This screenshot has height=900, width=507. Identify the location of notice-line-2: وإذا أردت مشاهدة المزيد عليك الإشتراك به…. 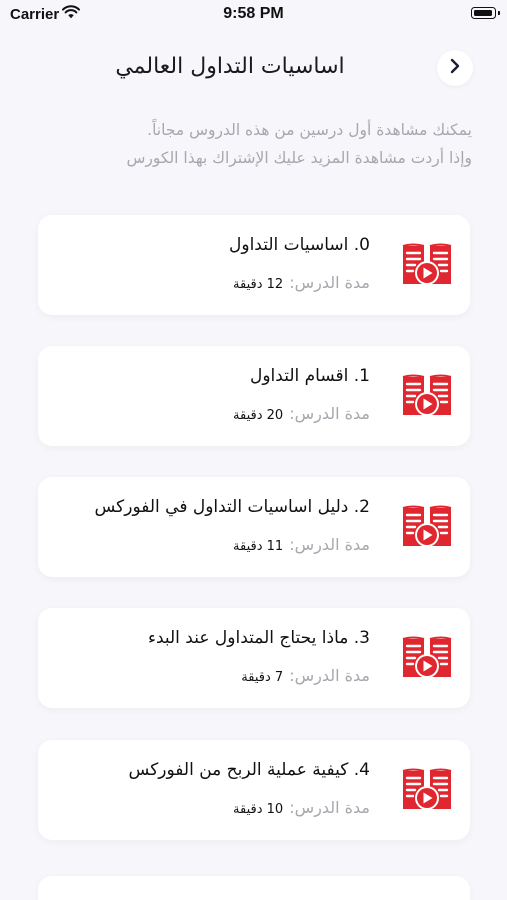
(299, 158).